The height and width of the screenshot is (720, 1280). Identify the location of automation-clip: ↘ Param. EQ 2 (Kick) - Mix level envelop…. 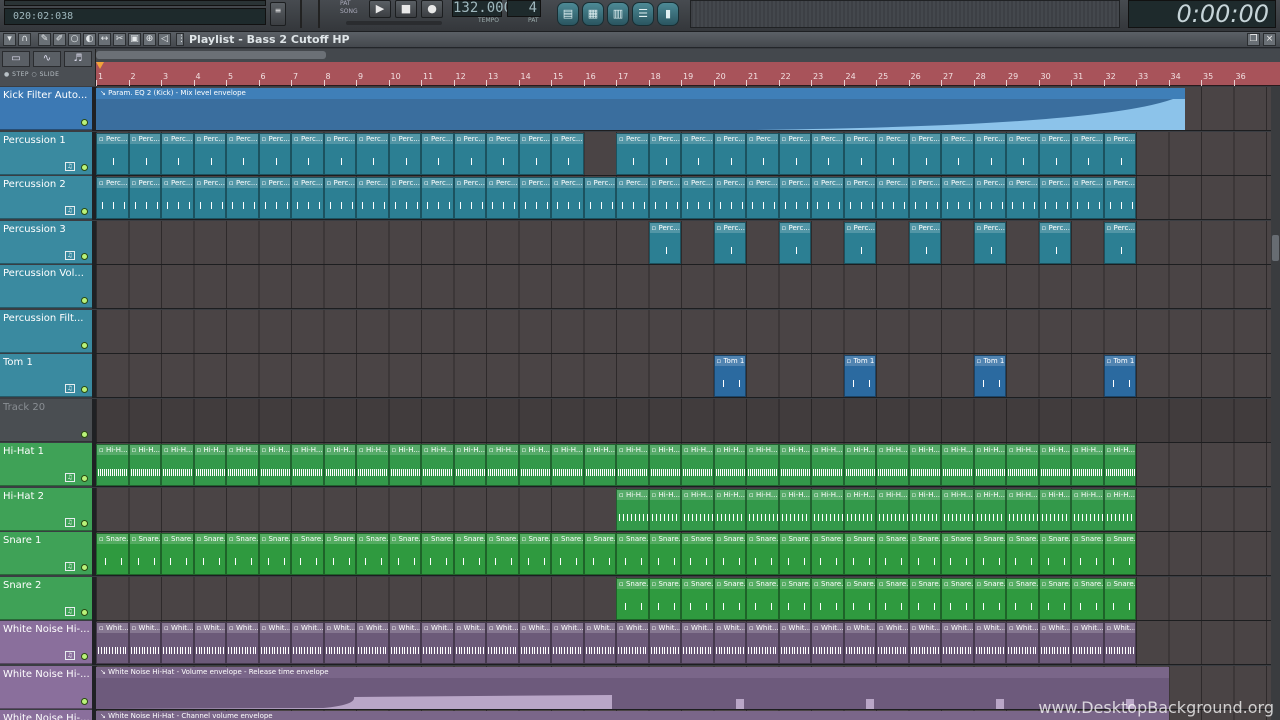
(640, 109).